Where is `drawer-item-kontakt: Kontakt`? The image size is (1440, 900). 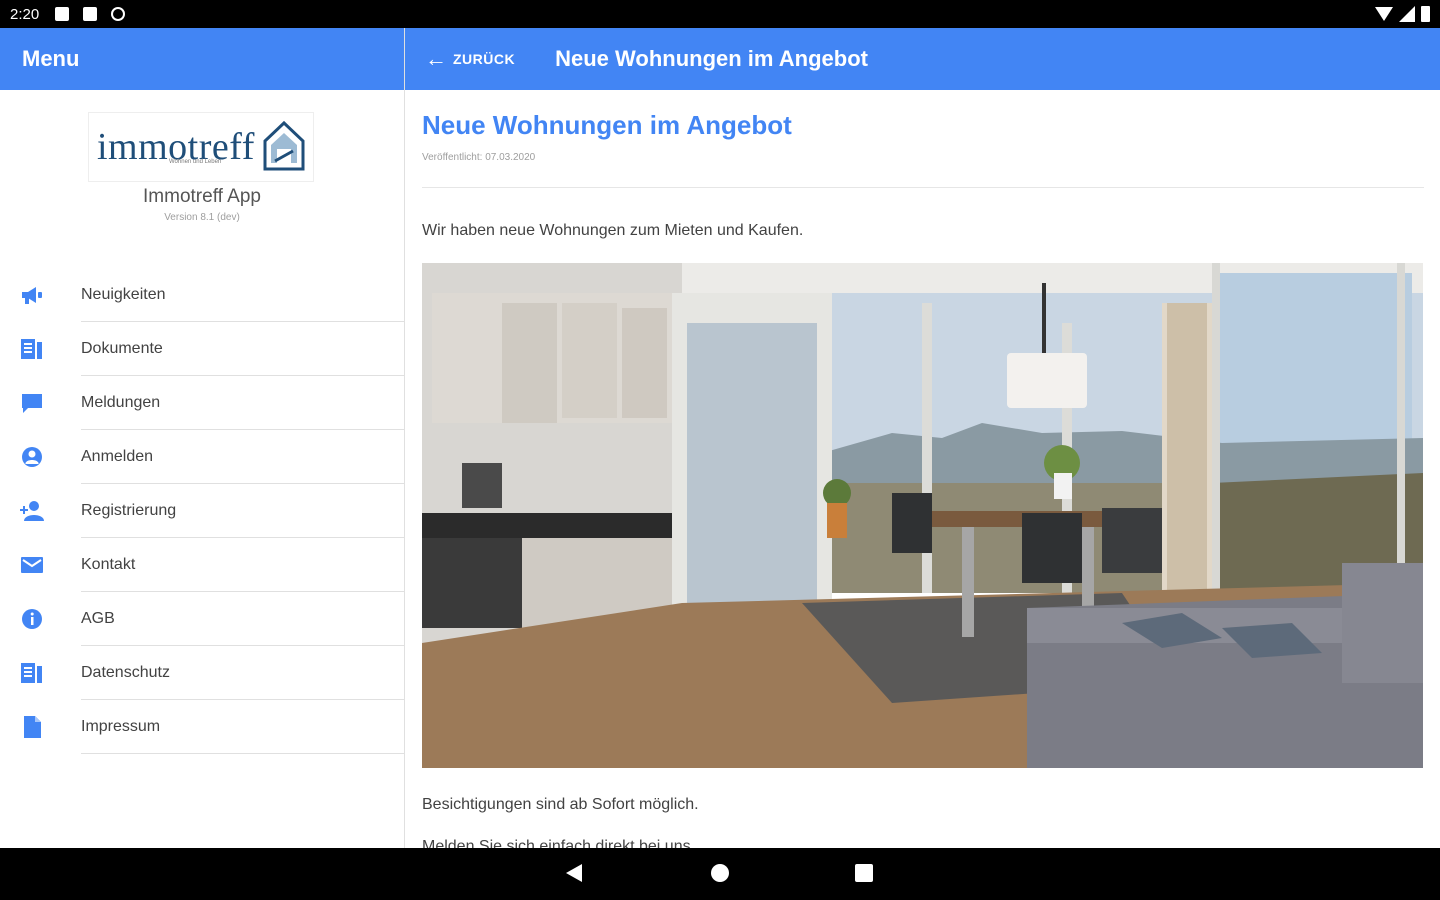
drawer-item-kontakt: Kontakt is located at coordinates (202, 565).